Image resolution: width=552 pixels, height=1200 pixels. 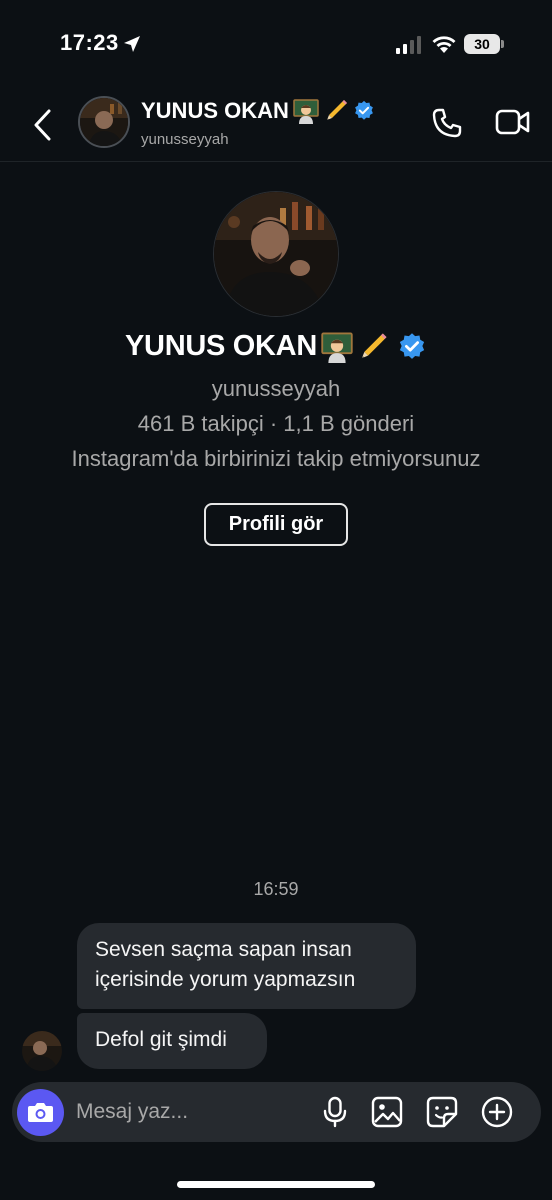 I want to click on view-profile-button: Profili gör, so click(x=276, y=524).